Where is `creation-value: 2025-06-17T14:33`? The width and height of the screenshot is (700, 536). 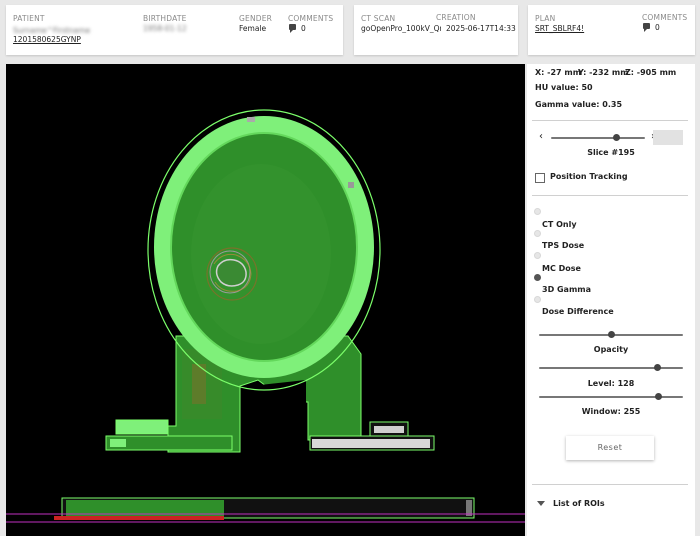
creation-value: 2025-06-17T14:33 is located at coordinates (481, 28).